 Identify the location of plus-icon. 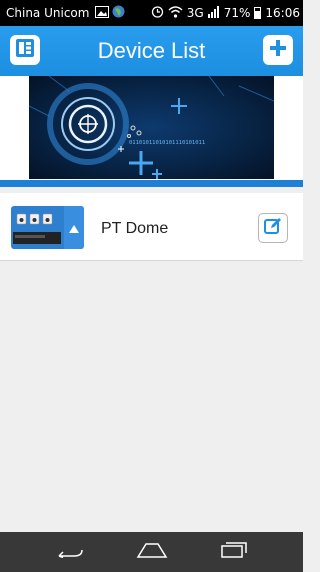
(278, 50).